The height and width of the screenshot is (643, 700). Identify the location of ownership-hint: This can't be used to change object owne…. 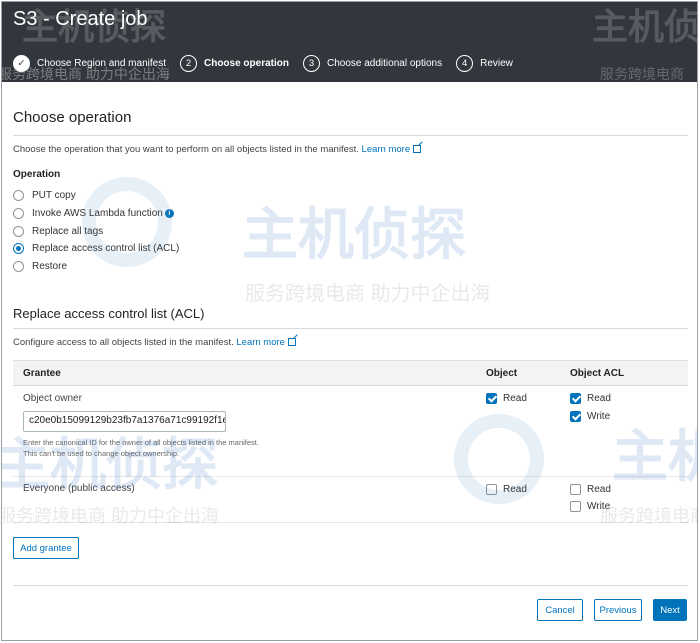
(101, 453).